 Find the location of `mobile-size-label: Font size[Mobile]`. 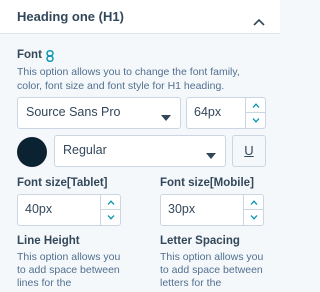

mobile-size-label: Font size[Mobile] is located at coordinates (207, 183).